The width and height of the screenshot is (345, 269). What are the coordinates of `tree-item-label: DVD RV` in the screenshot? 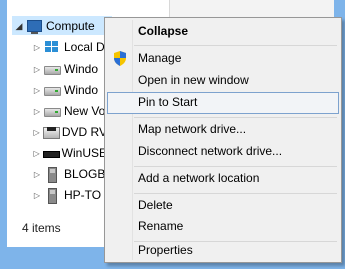 It's located at (84, 132).